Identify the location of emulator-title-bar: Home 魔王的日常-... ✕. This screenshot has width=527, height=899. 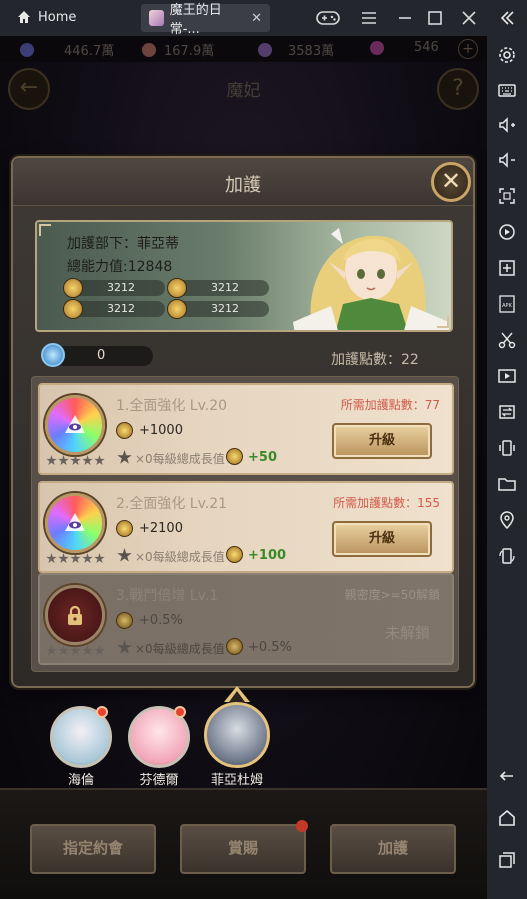
(243, 18).